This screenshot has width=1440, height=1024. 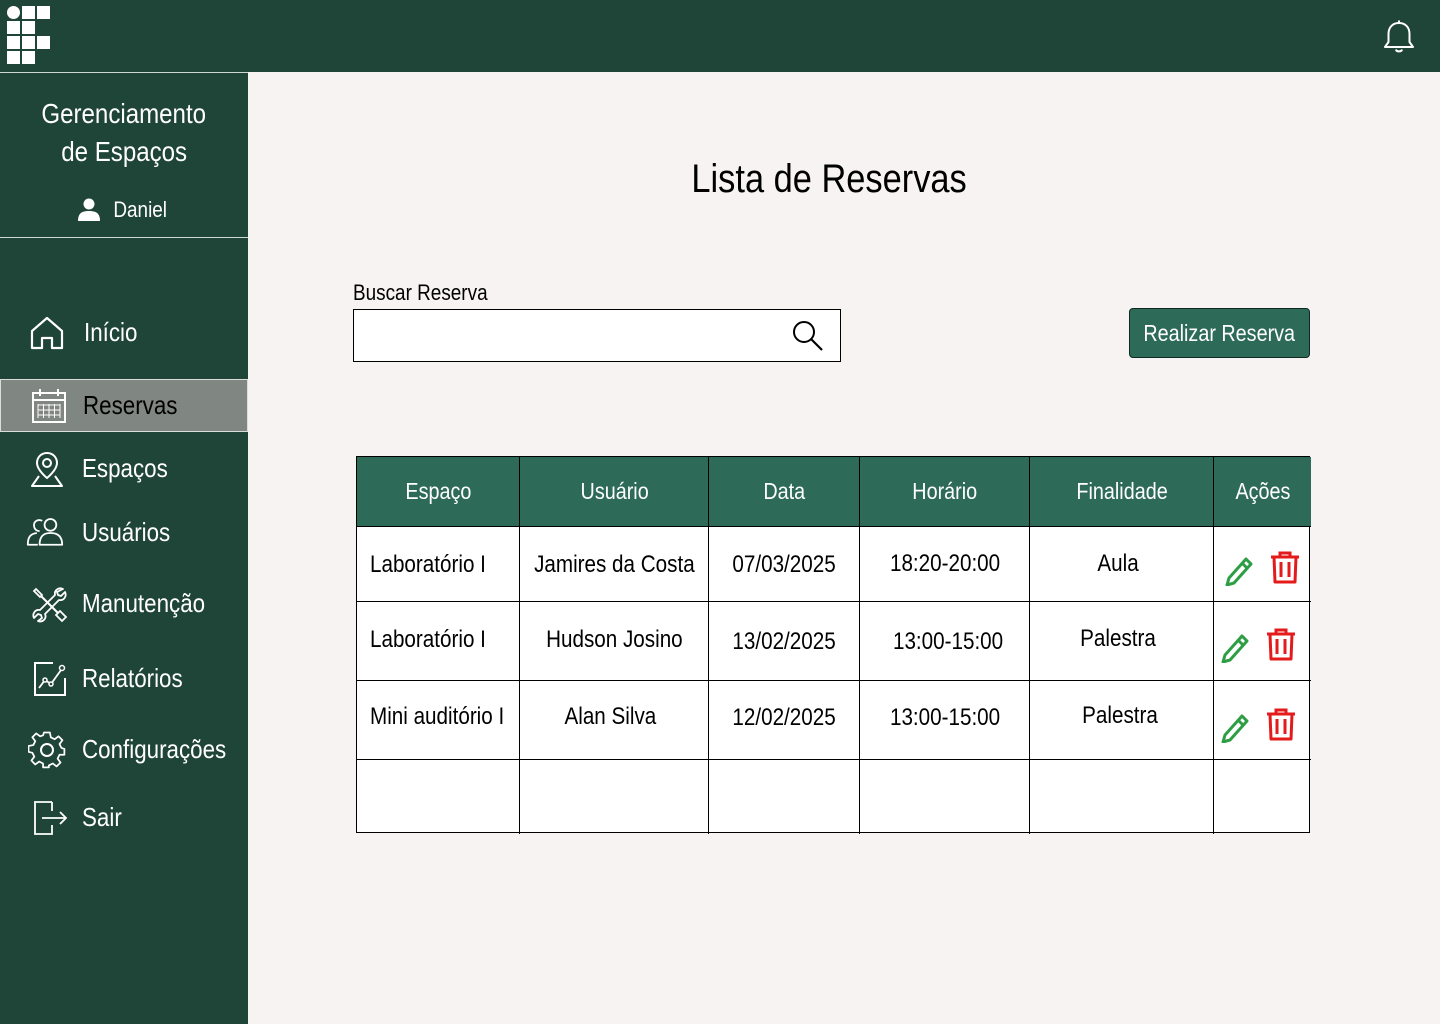 I want to click on cell-usuario: Jamires da Costa, so click(x=614, y=565).